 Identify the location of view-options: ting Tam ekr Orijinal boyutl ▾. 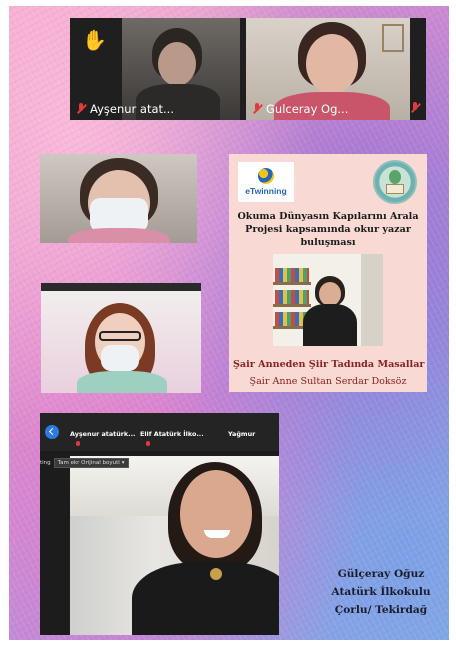
(100, 463).